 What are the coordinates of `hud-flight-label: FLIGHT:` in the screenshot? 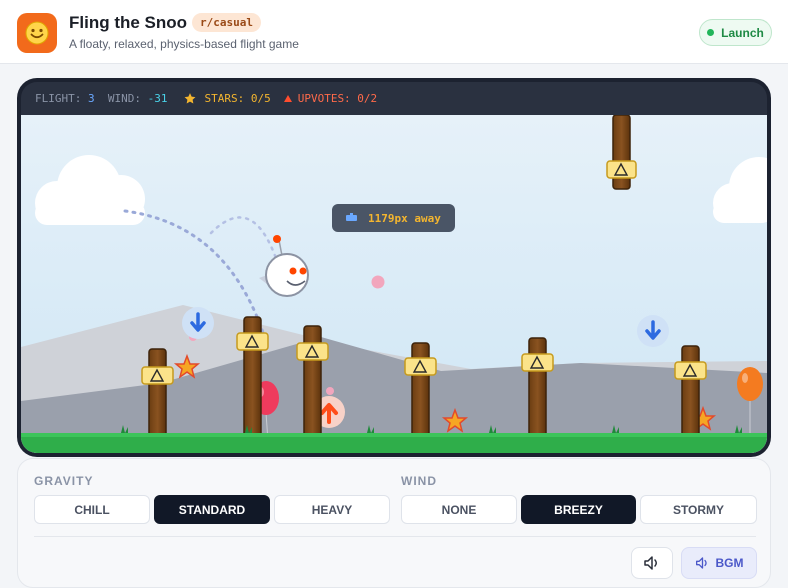 It's located at (61, 98).